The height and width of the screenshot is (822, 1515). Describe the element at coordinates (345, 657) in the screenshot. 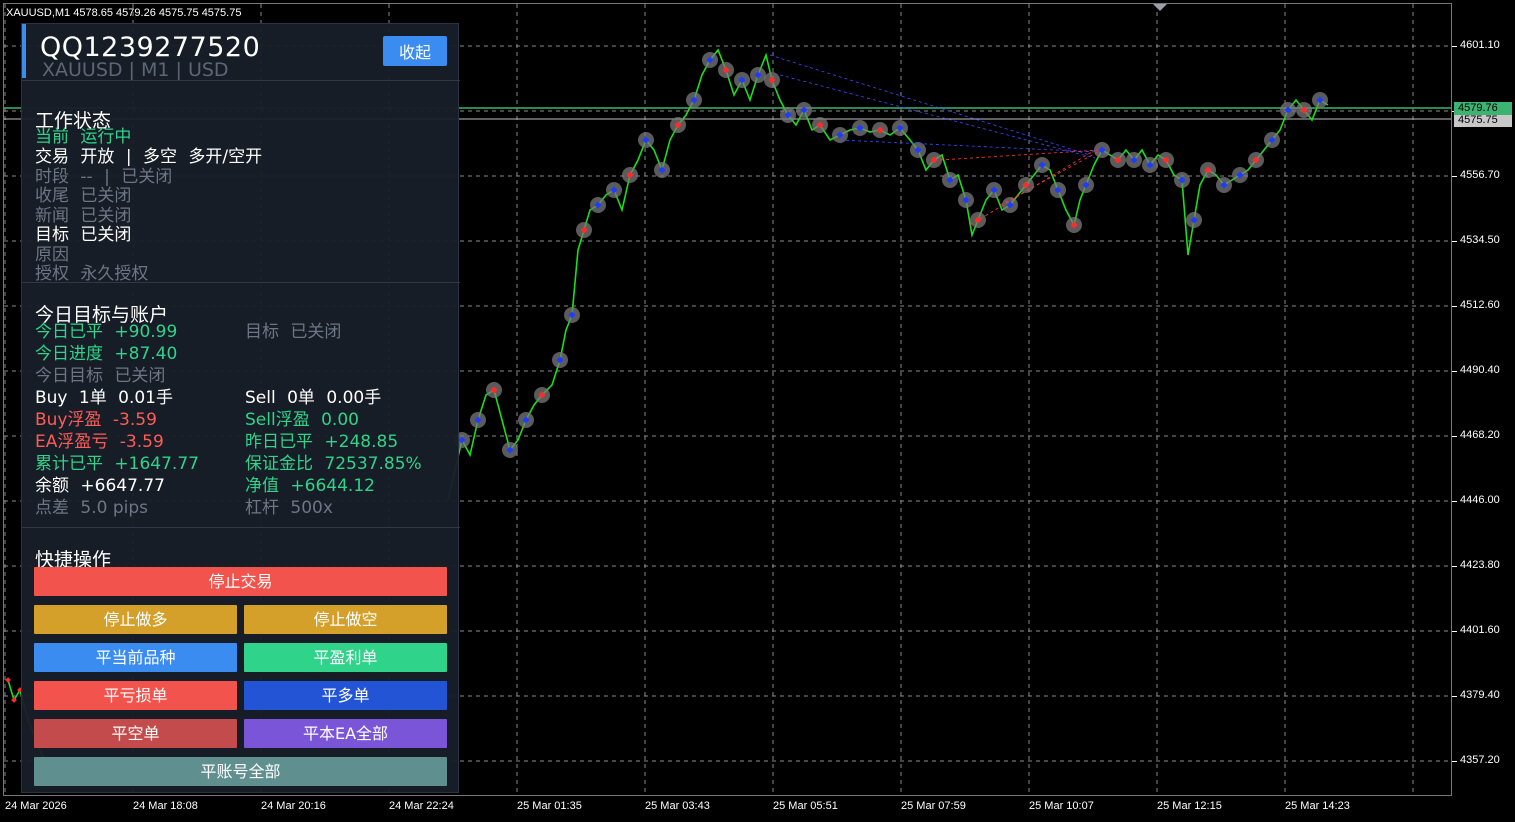

I see `close-profit-button: 平盈利单` at that location.